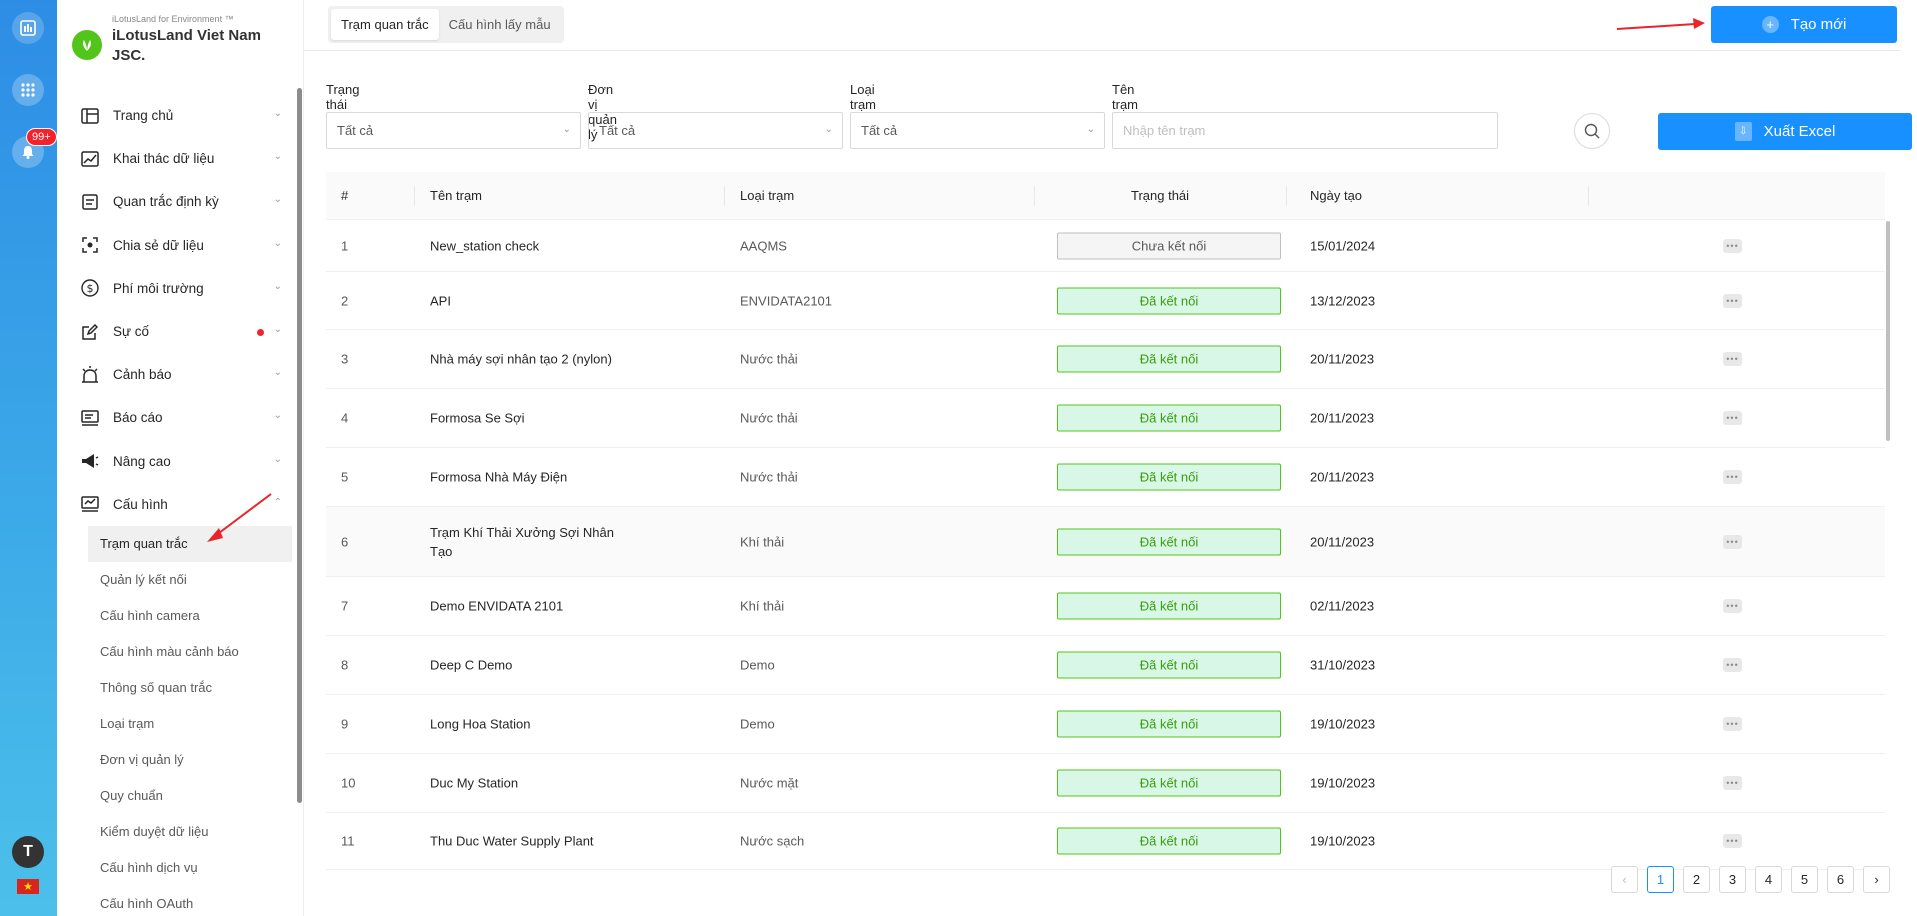 This screenshot has width=1917, height=916. What do you see at coordinates (143, 116) in the screenshot?
I see `sidebar-item-label: Trang chủ` at bounding box center [143, 116].